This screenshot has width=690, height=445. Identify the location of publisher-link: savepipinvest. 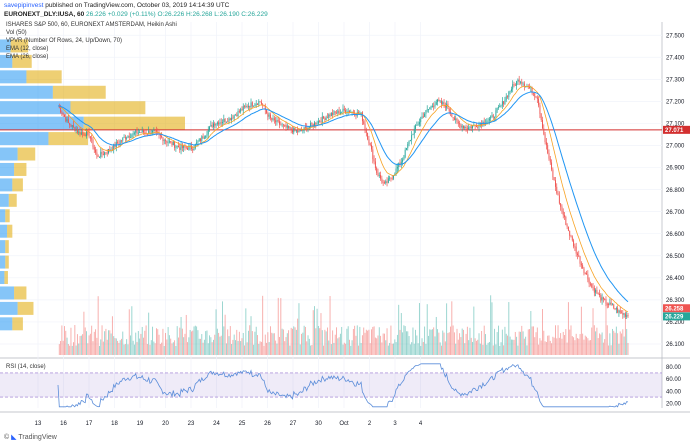
(23, 5).